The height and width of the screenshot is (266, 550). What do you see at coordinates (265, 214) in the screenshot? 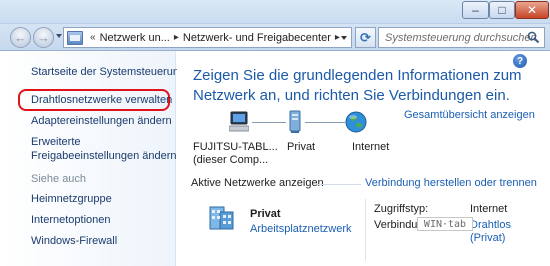
I see `active-network-name: Privat` at bounding box center [265, 214].